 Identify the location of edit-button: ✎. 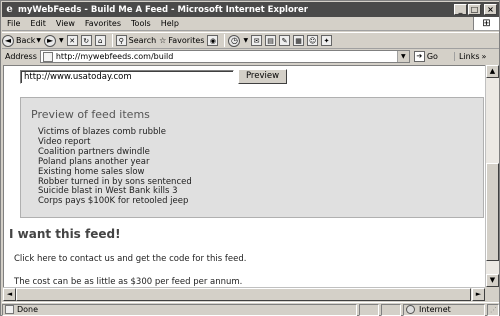
(285, 40).